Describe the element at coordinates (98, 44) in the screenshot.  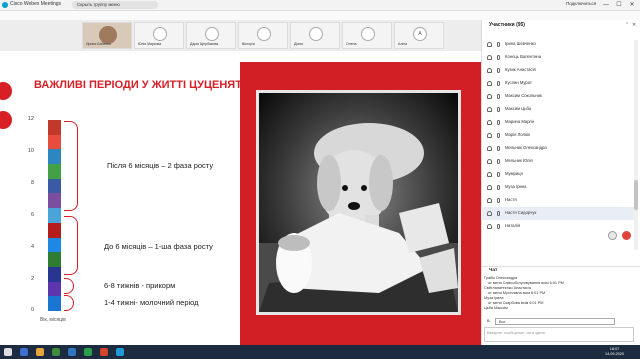
I see `thumbnail-name: Ирина Бабенко` at that location.